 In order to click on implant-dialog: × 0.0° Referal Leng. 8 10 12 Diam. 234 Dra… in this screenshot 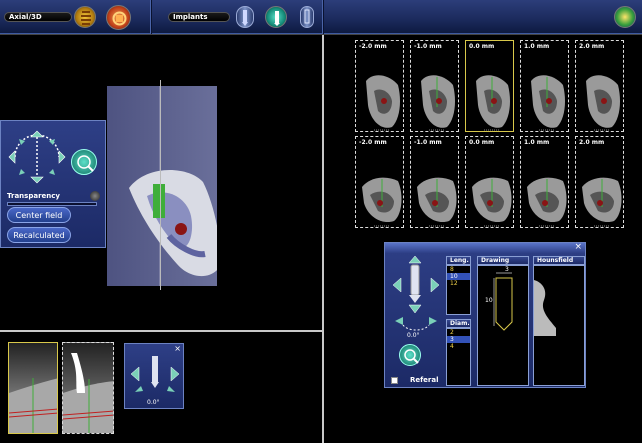, I will do `click(485, 315)`.